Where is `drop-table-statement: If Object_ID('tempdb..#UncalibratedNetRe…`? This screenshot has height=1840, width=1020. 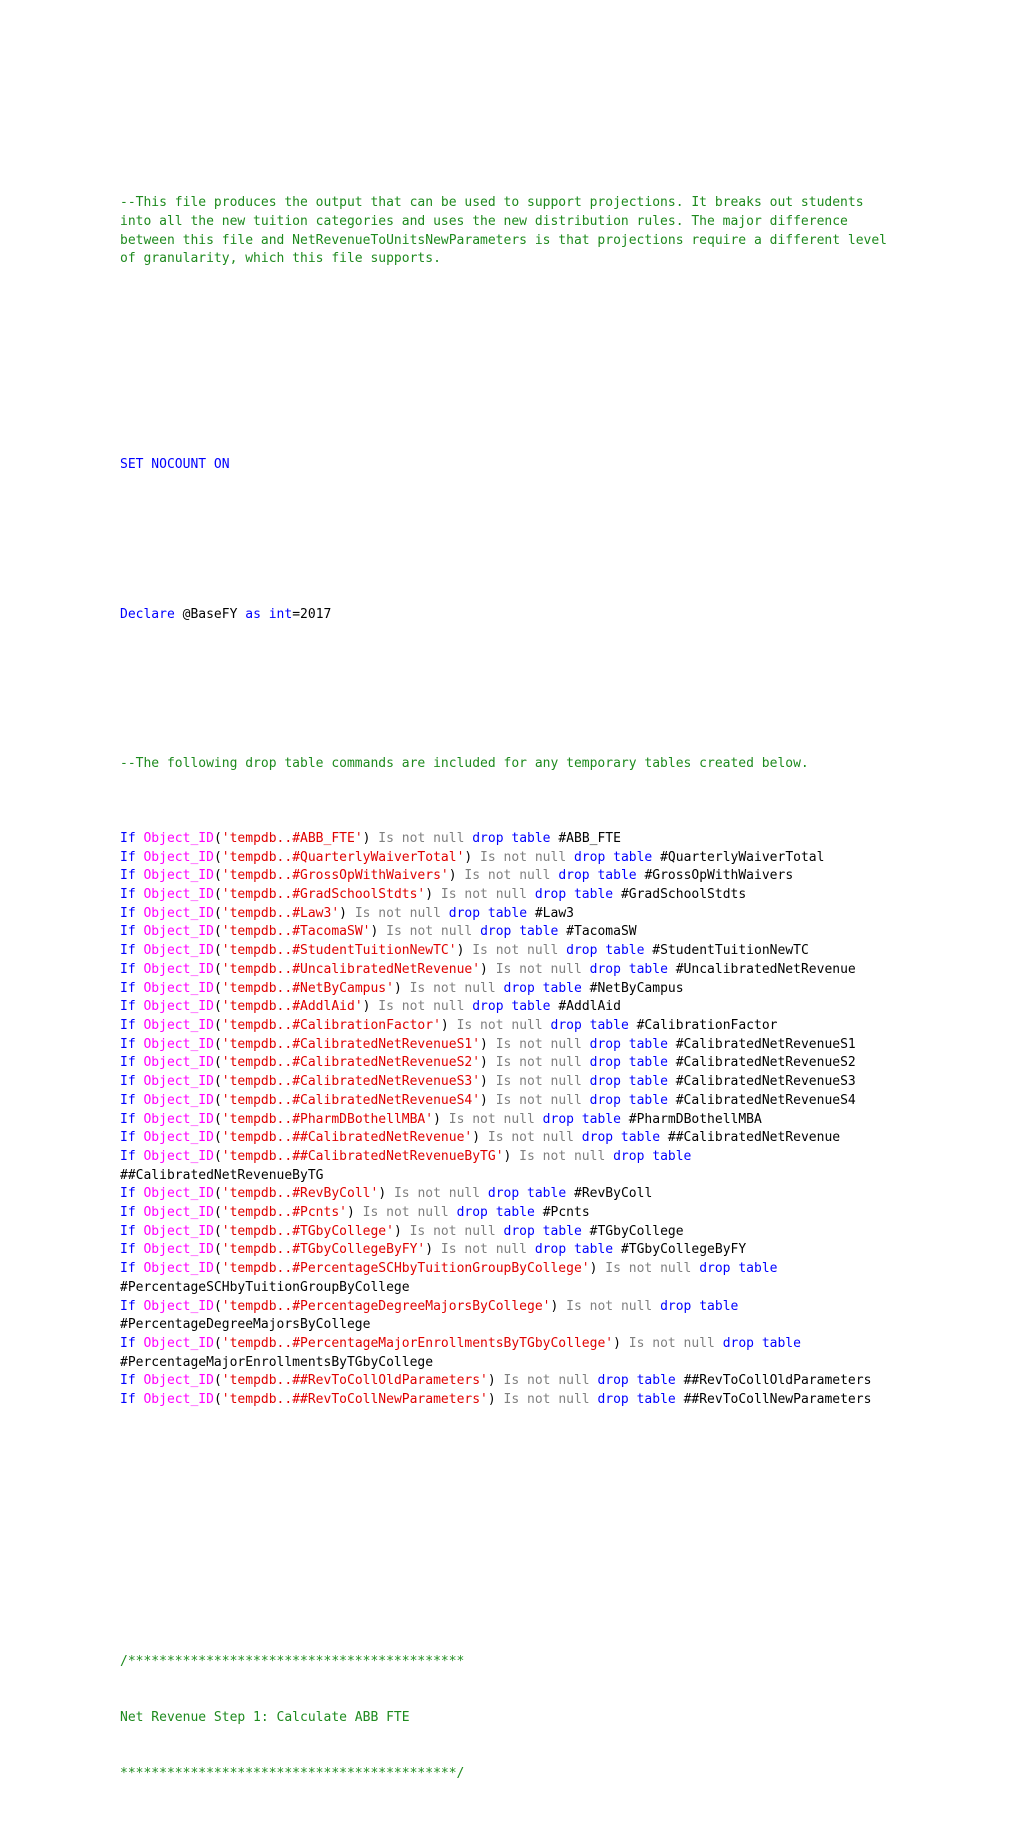
drop-table-statement: If Object_ID('tempdb..#UncalibratedNetRe… is located at coordinates (511, 970).